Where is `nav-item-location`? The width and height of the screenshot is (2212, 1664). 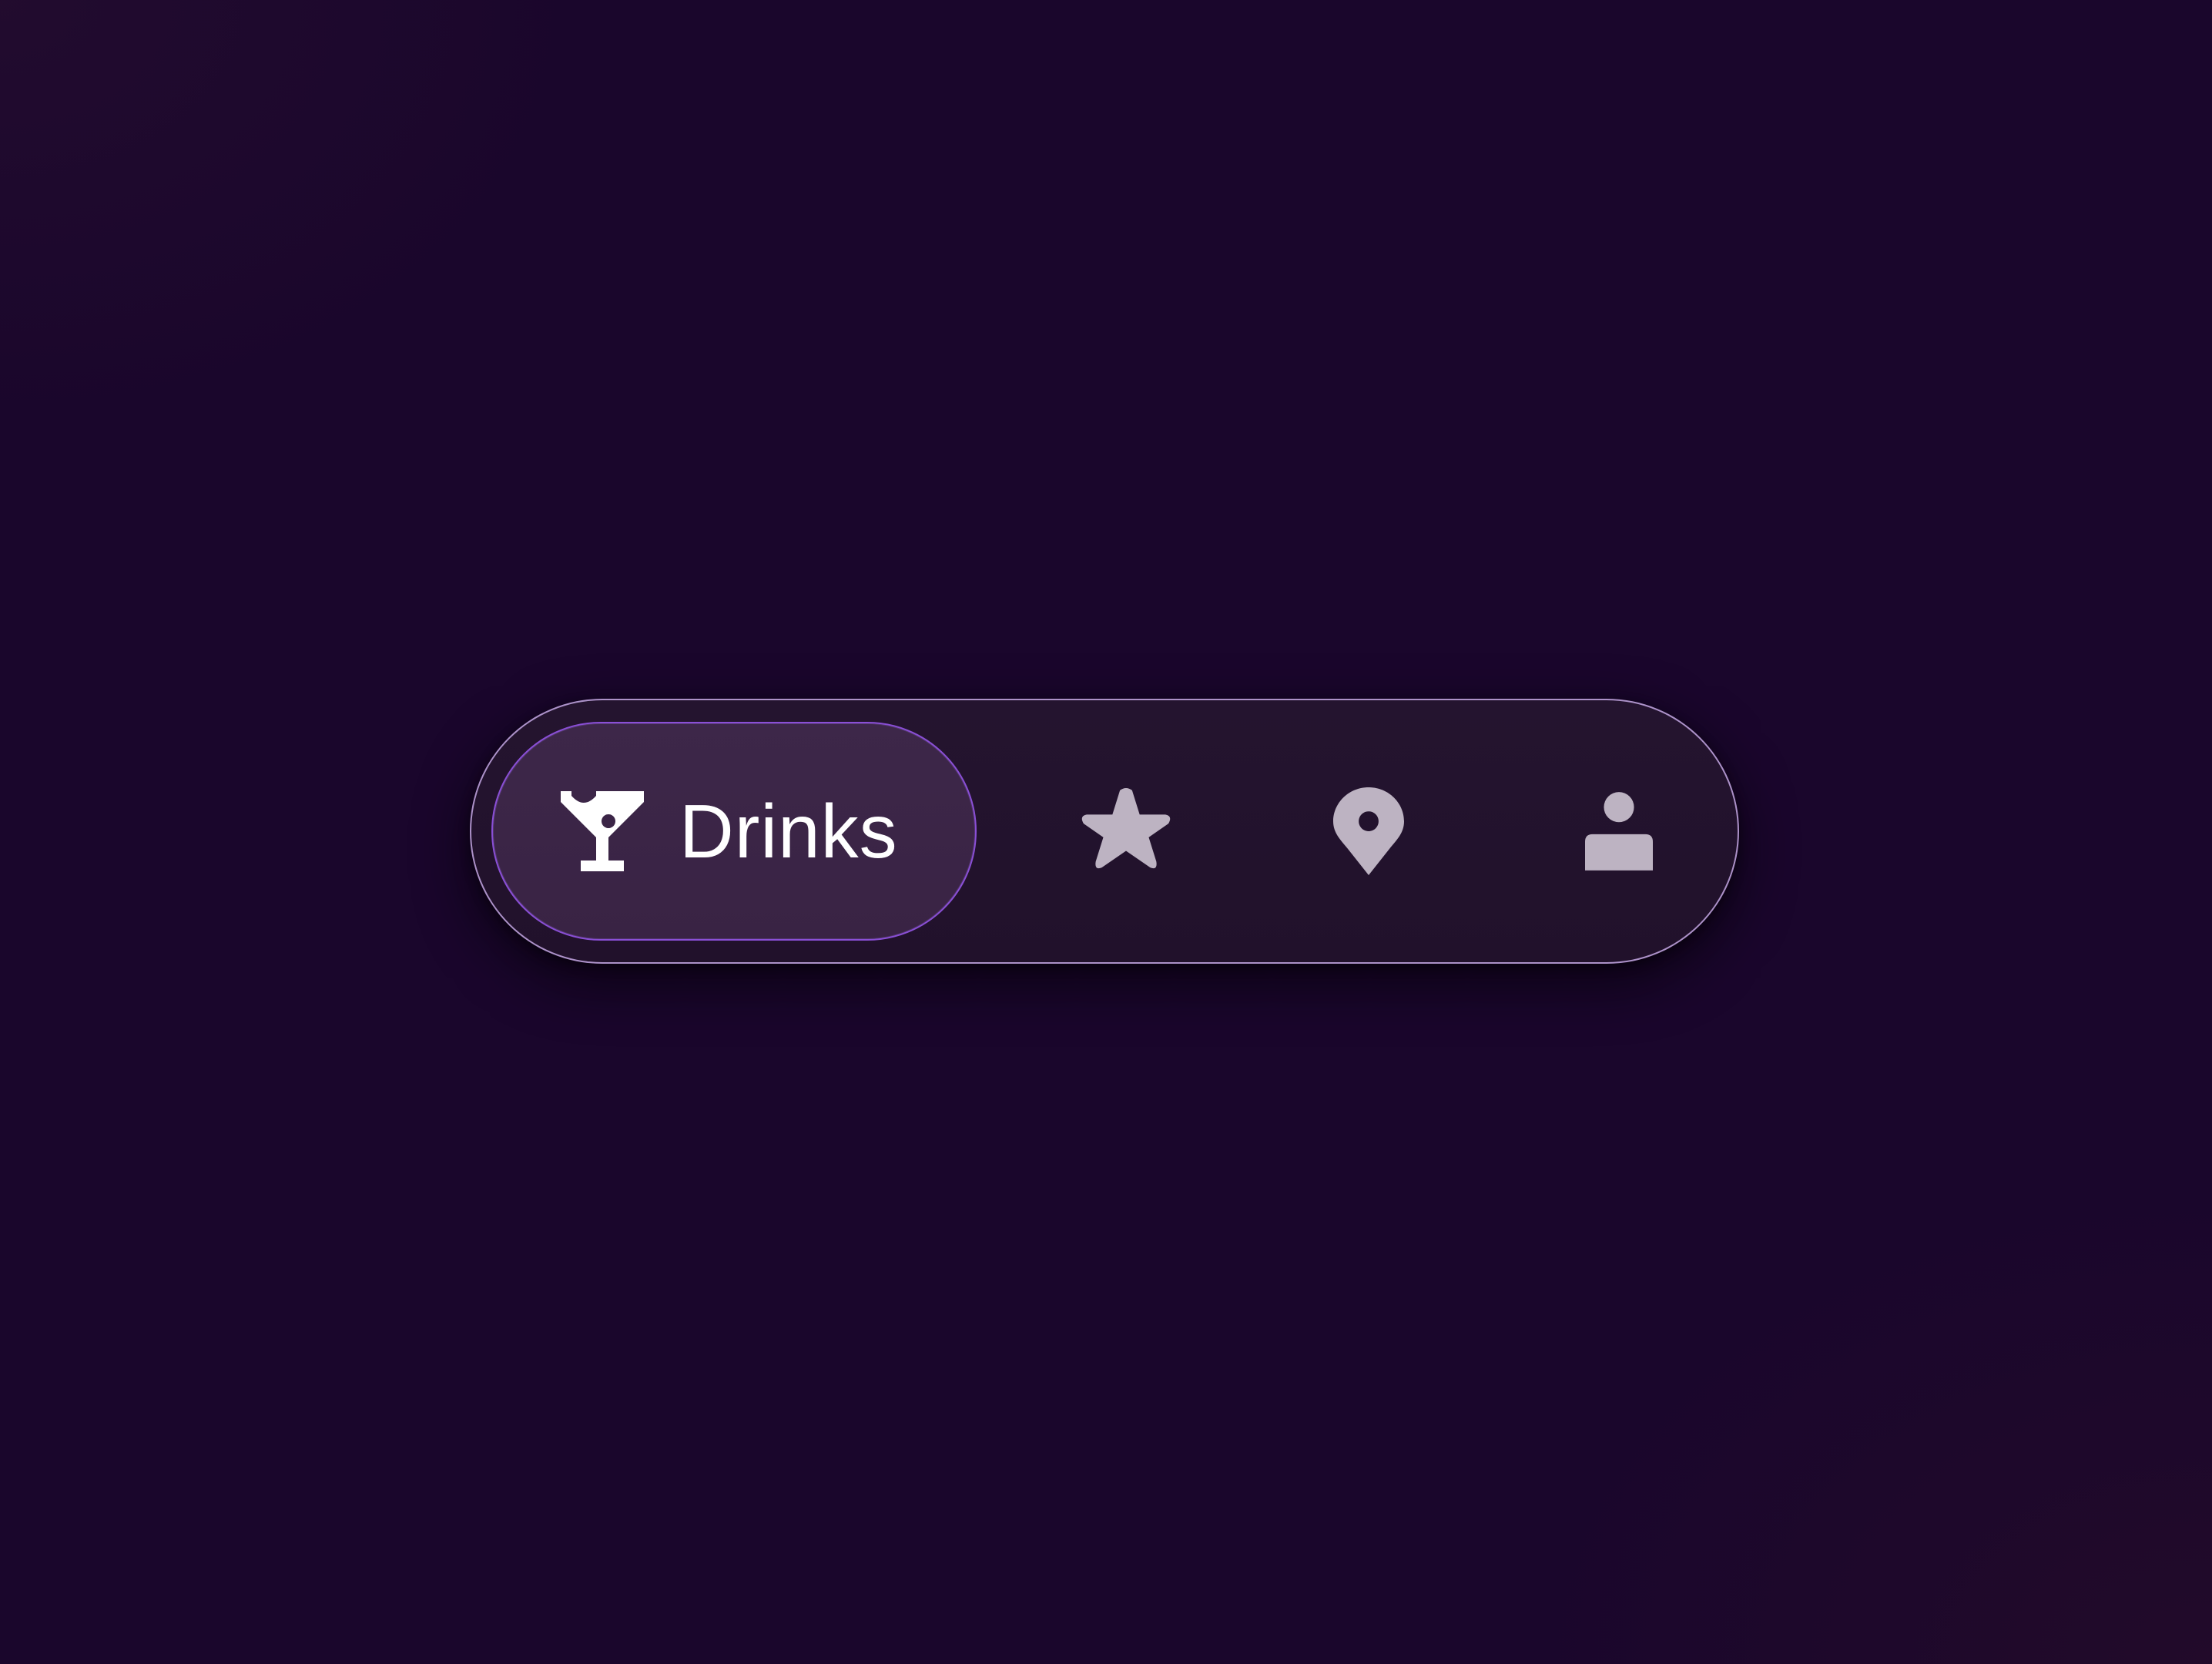
nav-item-location is located at coordinates (1368, 831).